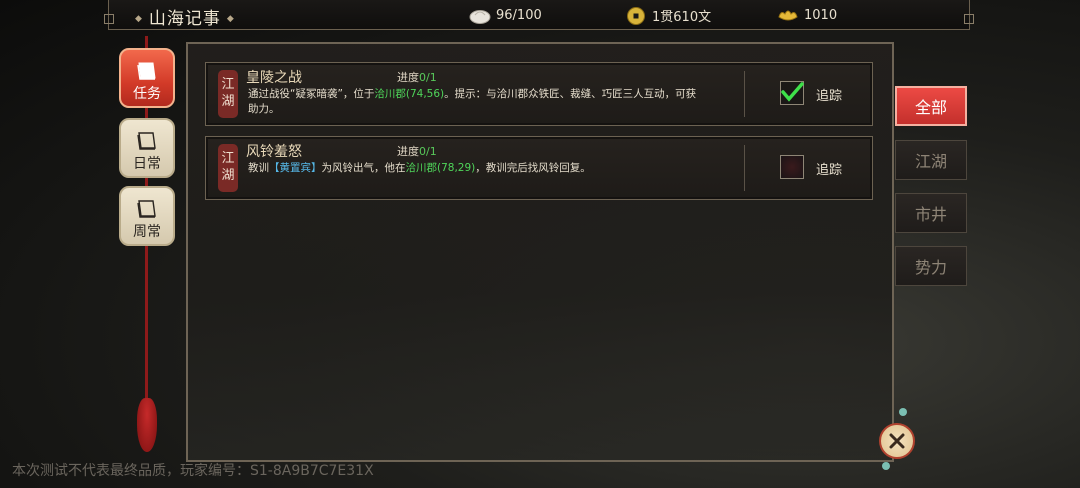 The height and width of the screenshot is (488, 1080). I want to click on desc-text: 为风铃出气，他在, so click(363, 168).